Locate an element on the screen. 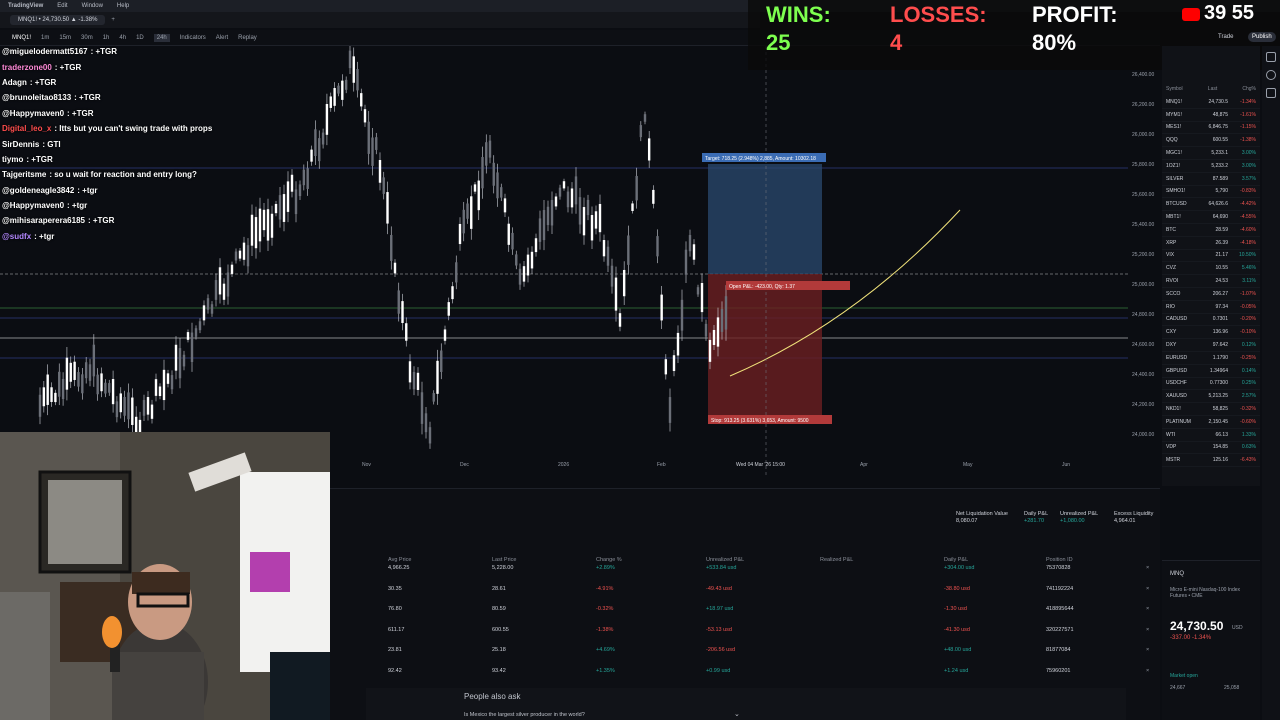 The height and width of the screenshot is (720, 1280). interval-1d: 1D is located at coordinates (140, 38).